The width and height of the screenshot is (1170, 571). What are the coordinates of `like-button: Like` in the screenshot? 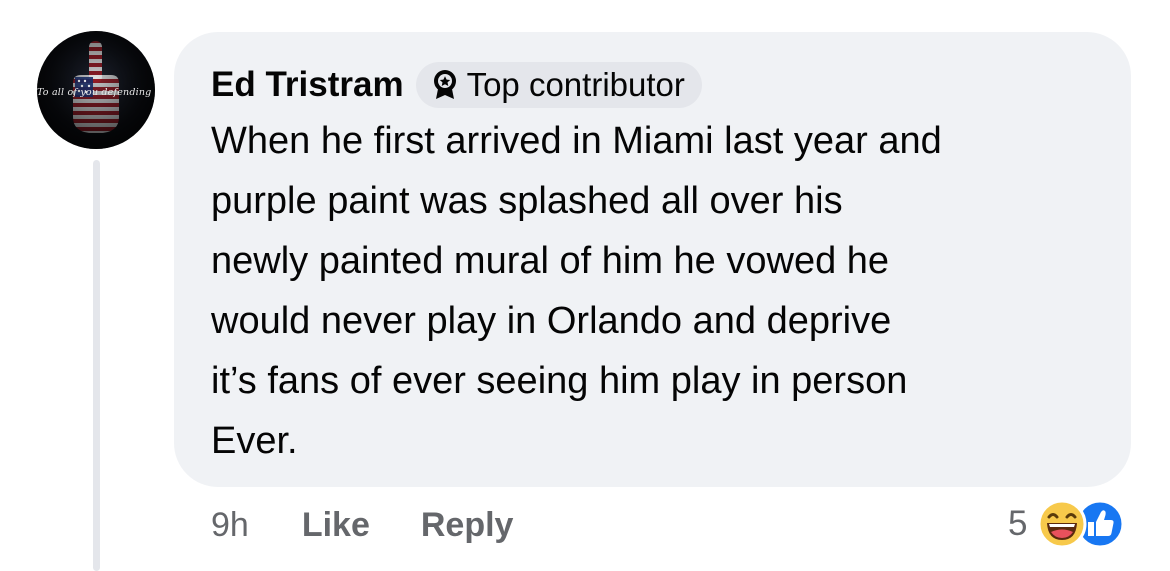 It's located at (336, 525).